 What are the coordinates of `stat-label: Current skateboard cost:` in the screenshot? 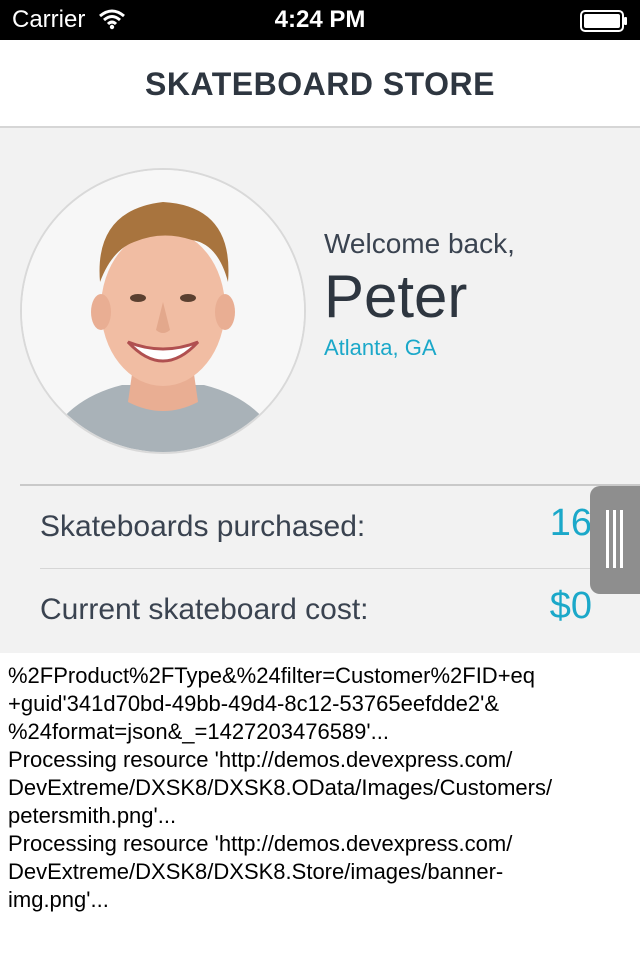 It's located at (204, 609).